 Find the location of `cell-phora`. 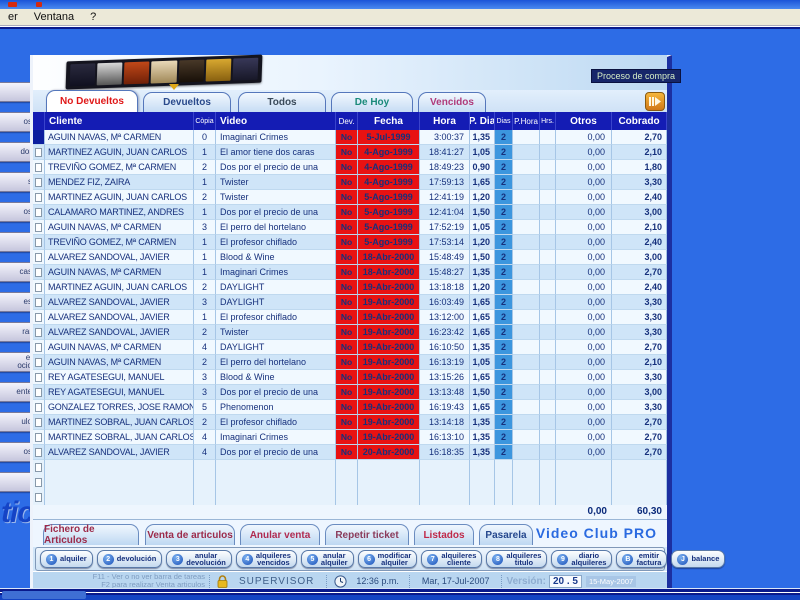

cell-phora is located at coordinates (526, 437).